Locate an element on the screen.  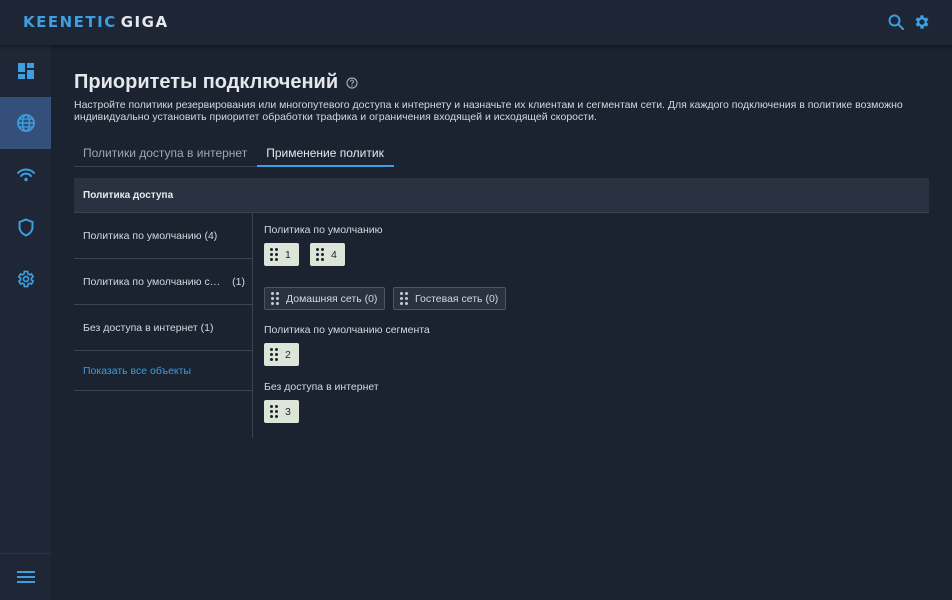
brand-model: GIGA is located at coordinates (144, 22).